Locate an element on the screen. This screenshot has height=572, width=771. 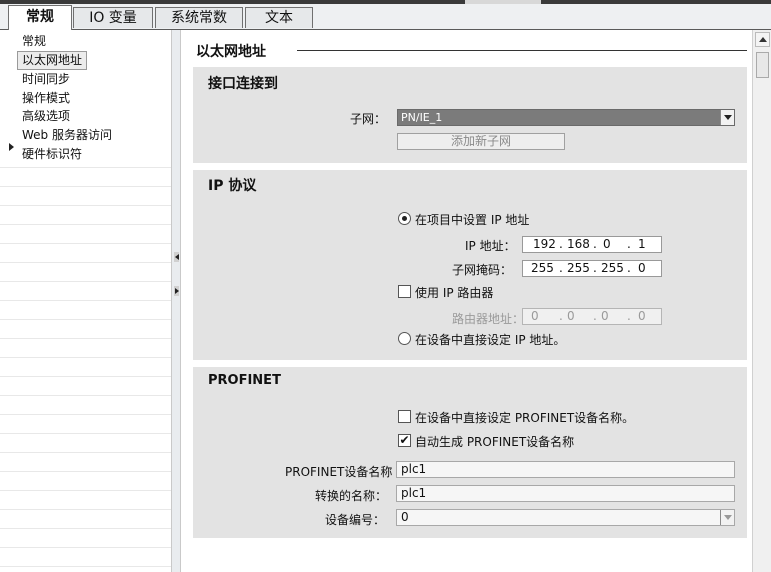
set-name-on-device-label: 在设备中直接设定 PROFINET设备名称。 is located at coordinates (525, 418).